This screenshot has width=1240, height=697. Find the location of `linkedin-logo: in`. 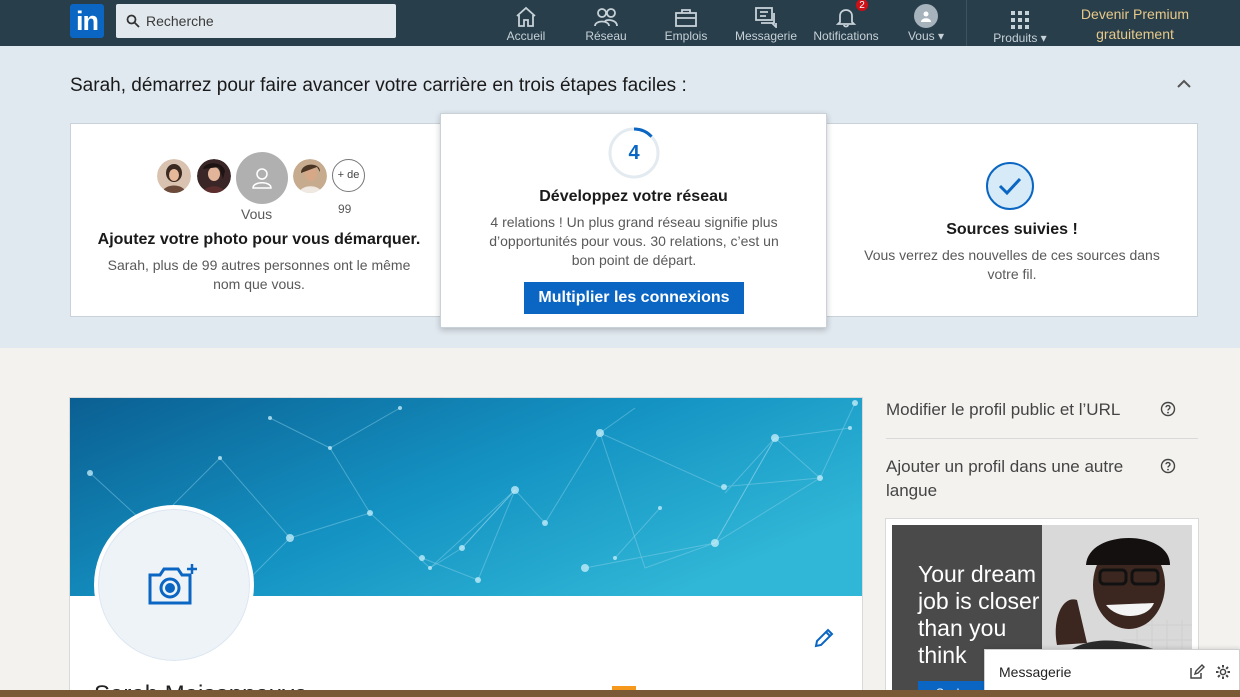

linkedin-logo: in is located at coordinates (87, 21).